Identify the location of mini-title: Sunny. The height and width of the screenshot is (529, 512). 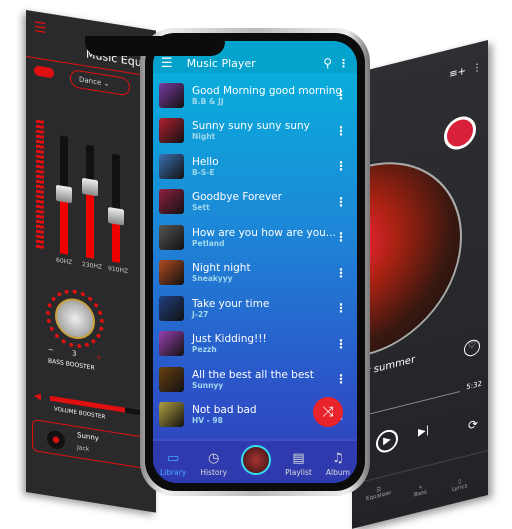
(88, 437).